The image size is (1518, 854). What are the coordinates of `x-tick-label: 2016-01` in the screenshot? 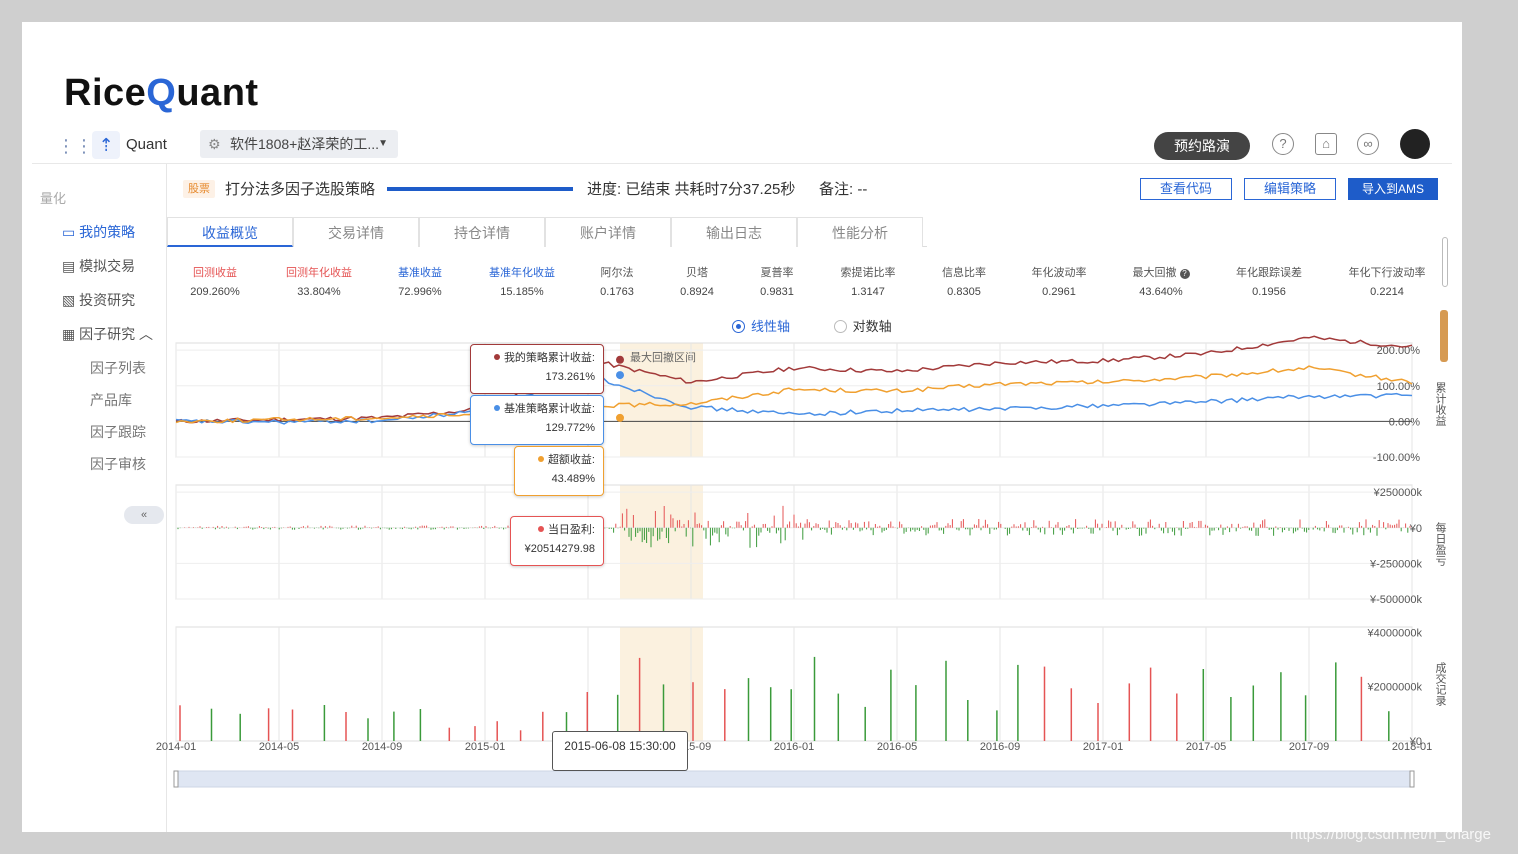 It's located at (794, 747).